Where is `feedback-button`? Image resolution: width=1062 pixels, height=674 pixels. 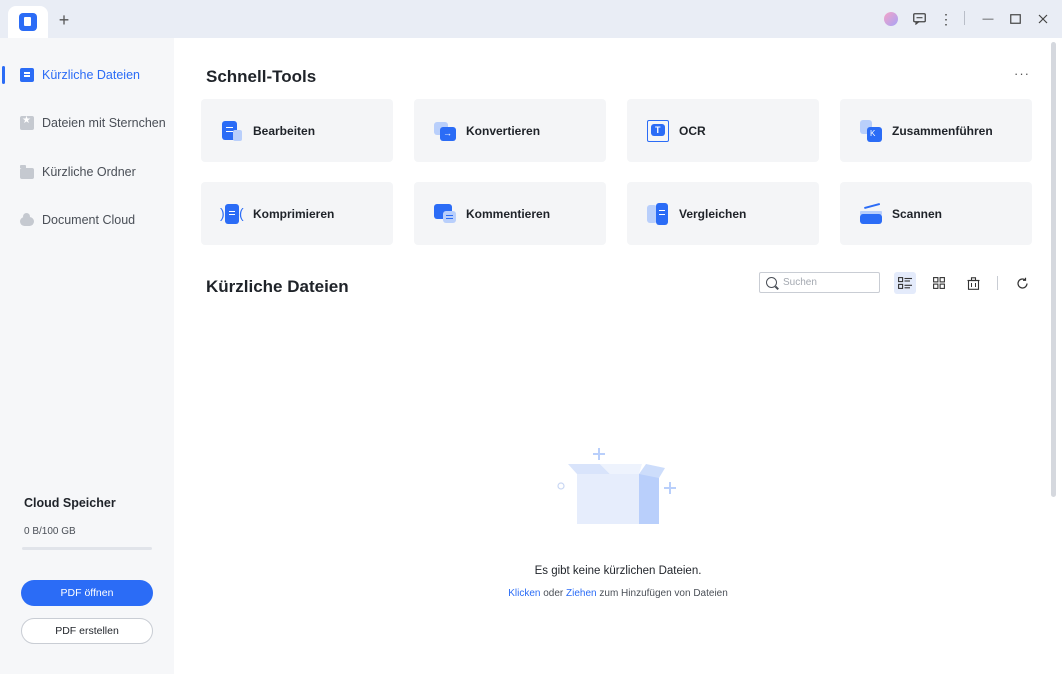
feedback-button is located at coordinates (919, 19).